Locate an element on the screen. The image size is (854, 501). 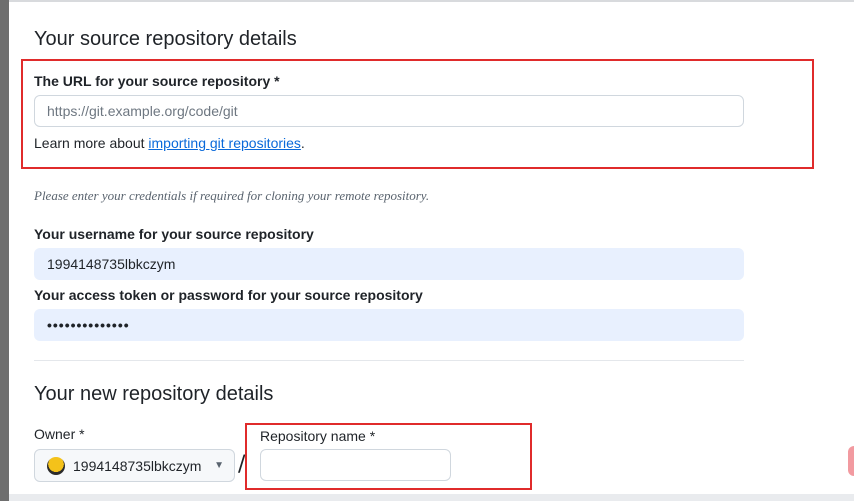
window-top-edge is located at coordinates (431, 1).